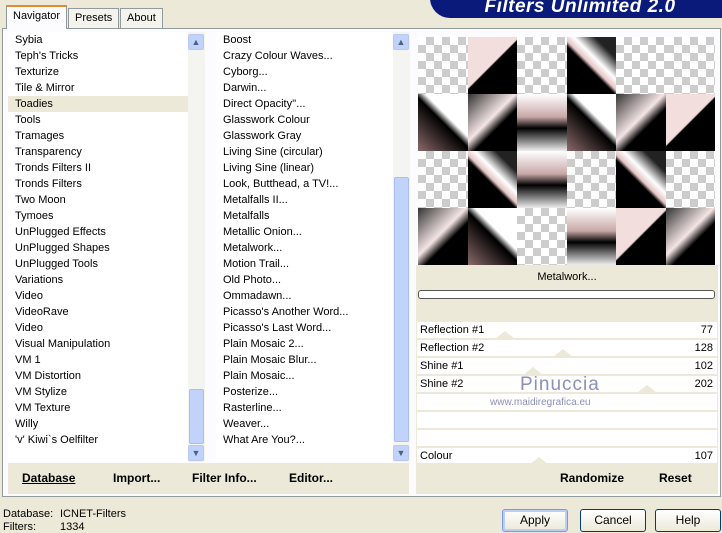 The height and width of the screenshot is (533, 722). What do you see at coordinates (305, 40) in the screenshot?
I see `list-item: Boost` at bounding box center [305, 40].